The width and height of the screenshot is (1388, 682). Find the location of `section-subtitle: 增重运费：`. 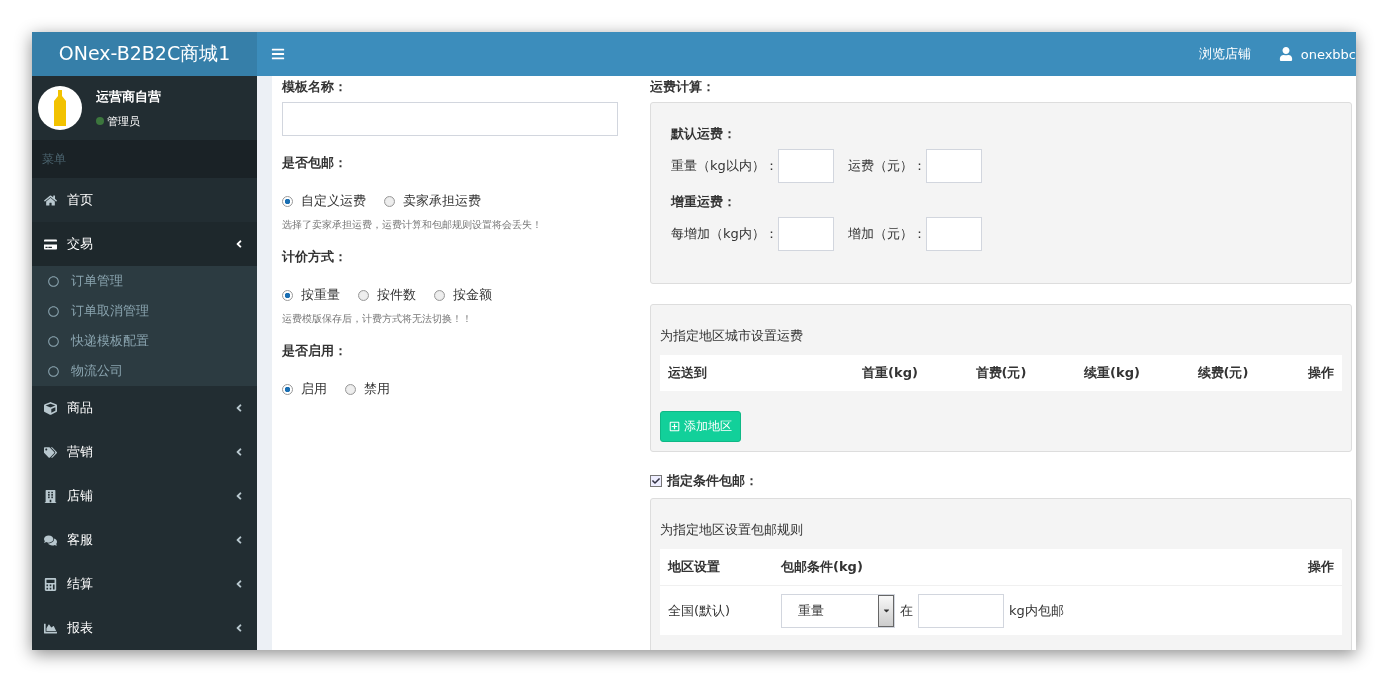

section-subtitle: 增重运费： is located at coordinates (704, 202).